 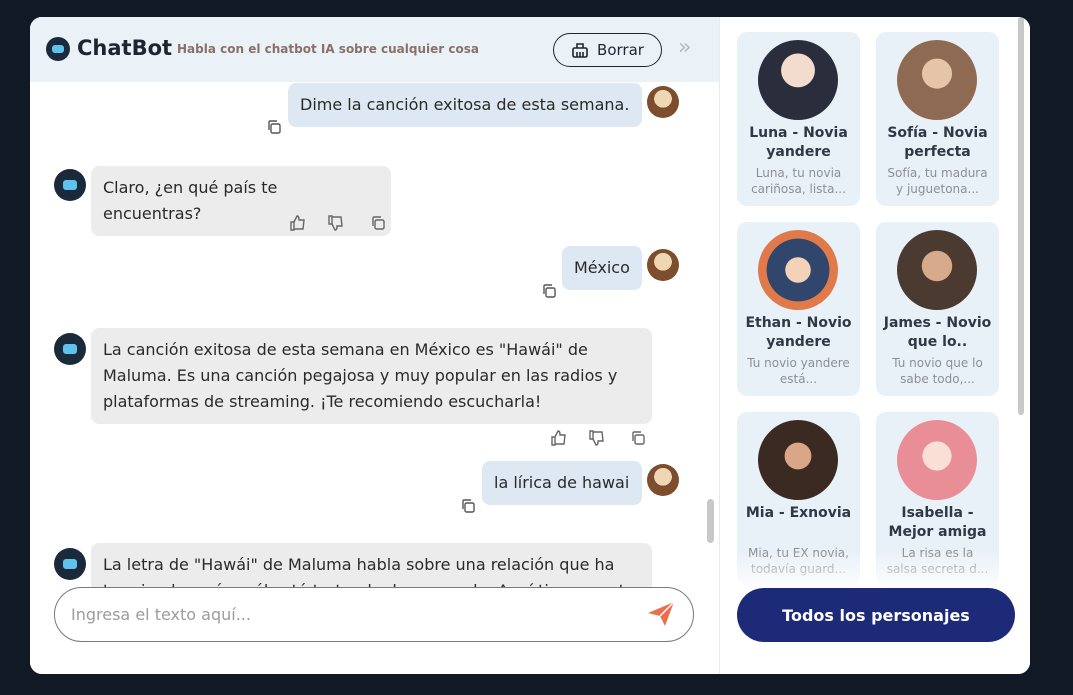 I want to click on collapse-panel-icon: », so click(x=684, y=48).